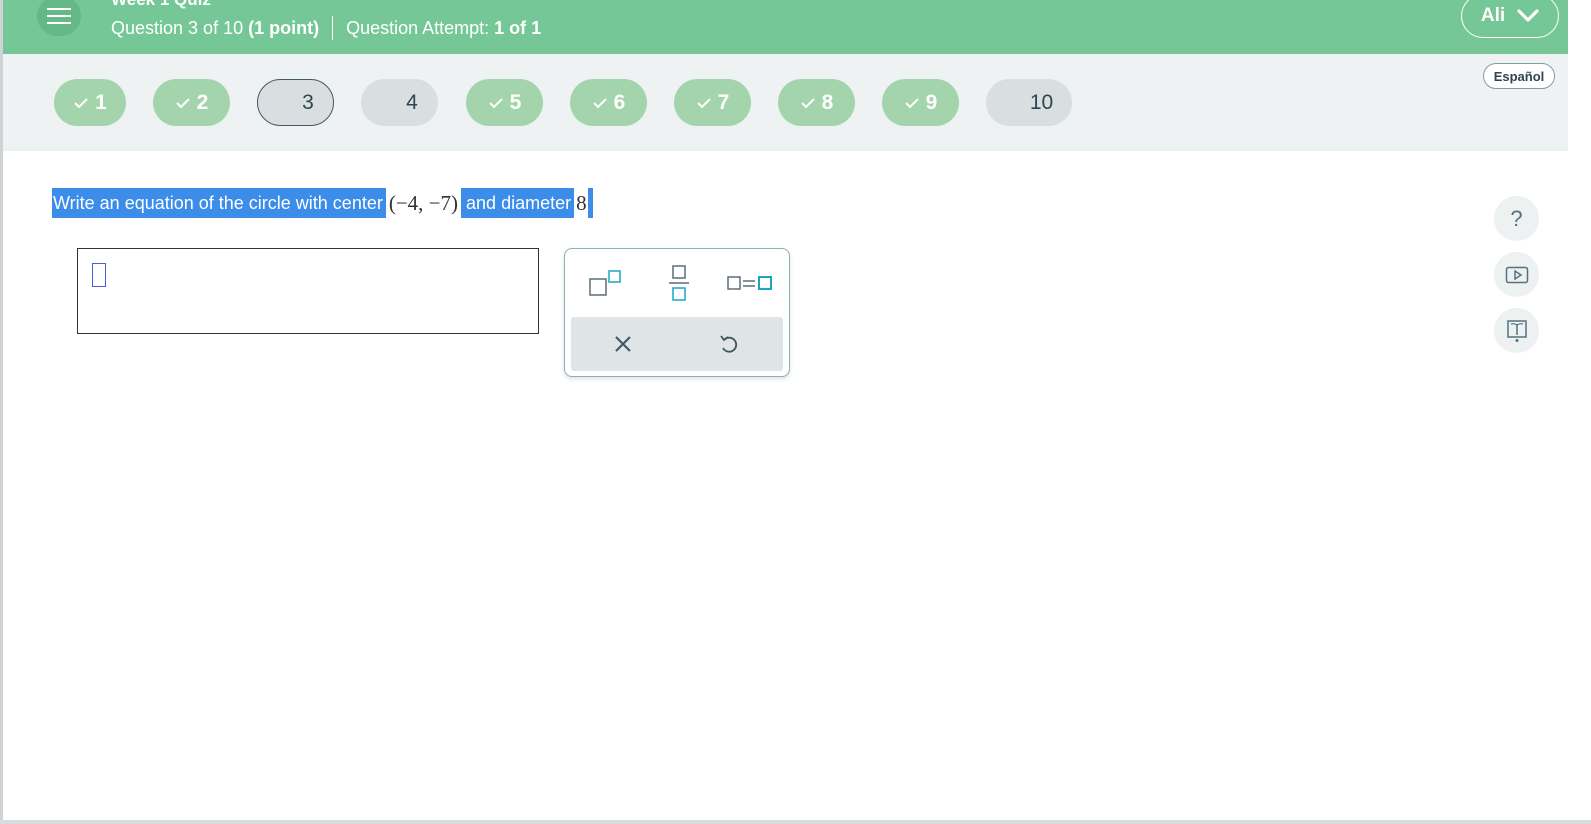  I want to click on question-nav-5: 5, so click(504, 102).